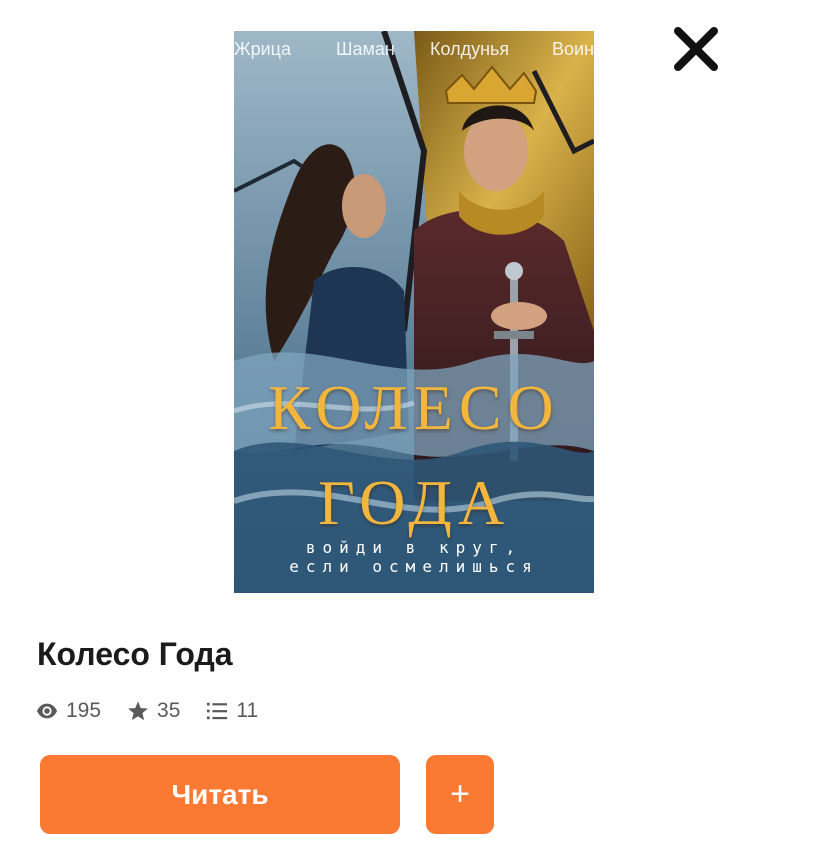 The height and width of the screenshot is (862, 822). Describe the element at coordinates (414, 502) in the screenshot. I see `cover-title-line2: ГОДА` at that location.